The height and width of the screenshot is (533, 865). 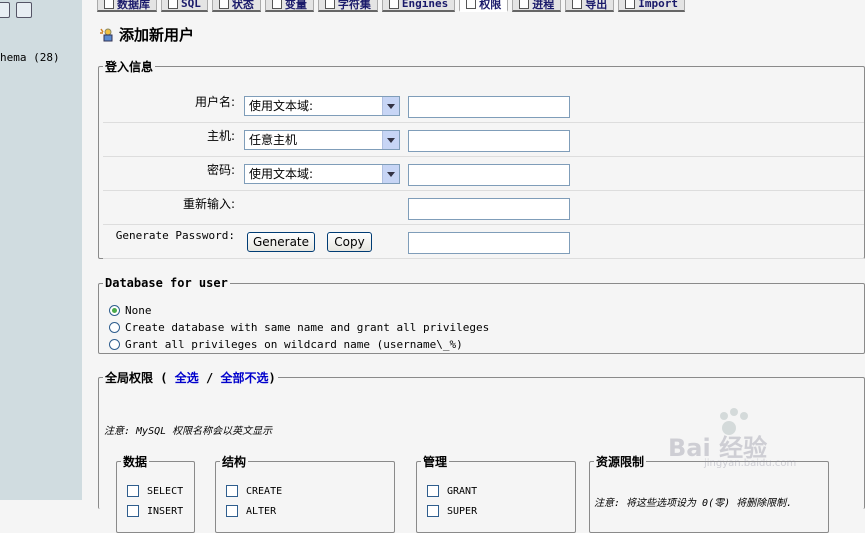 What do you see at coordinates (281, 106) in the screenshot?
I see `username-select-value: 使用文本域:` at bounding box center [281, 106].